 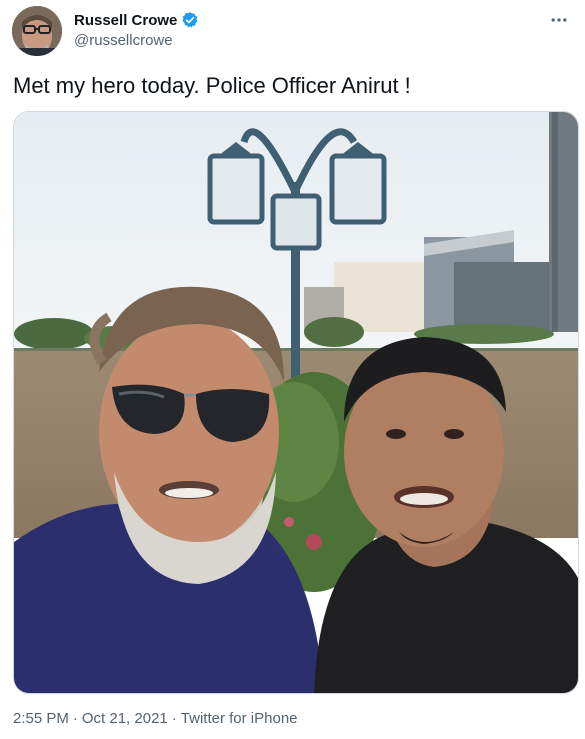 I want to click on author-name-row: Russell Crowe, so click(x=136, y=20).